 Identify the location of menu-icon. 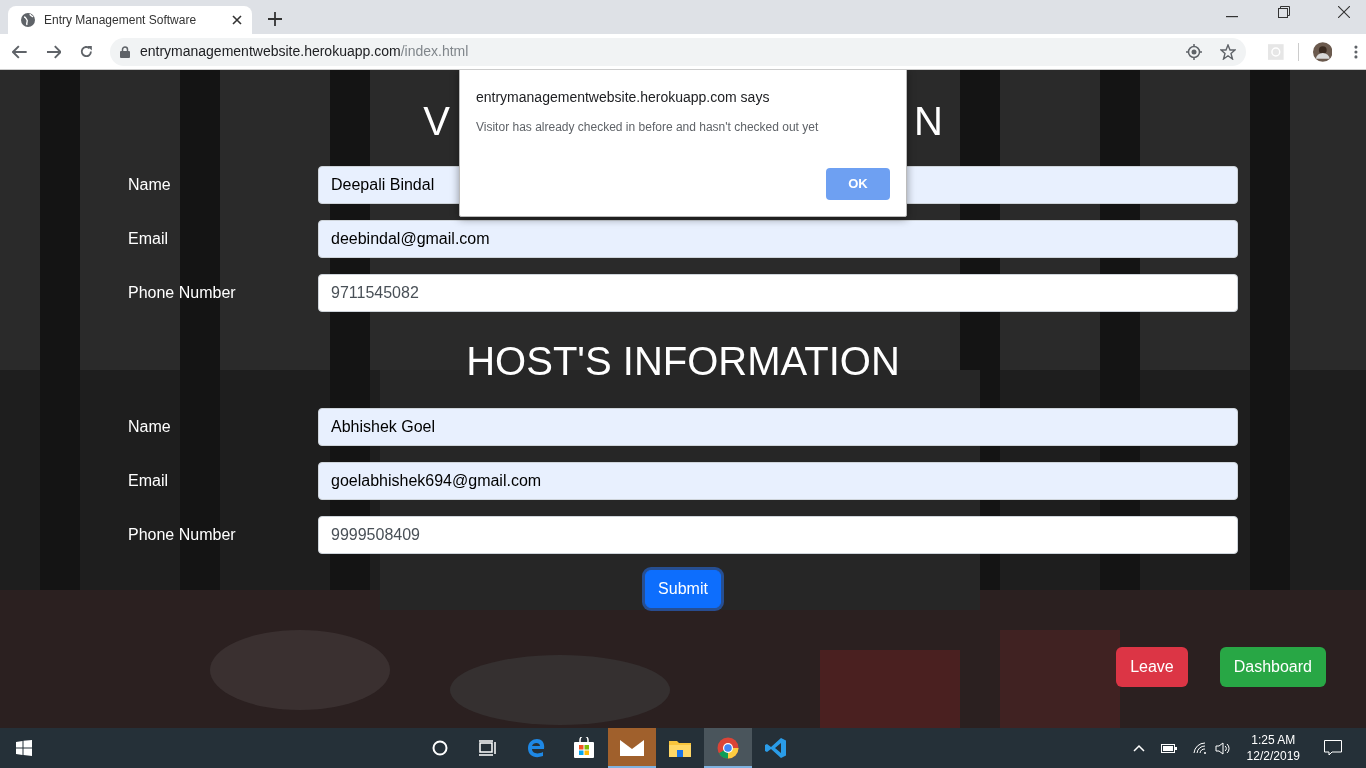
(1356, 51).